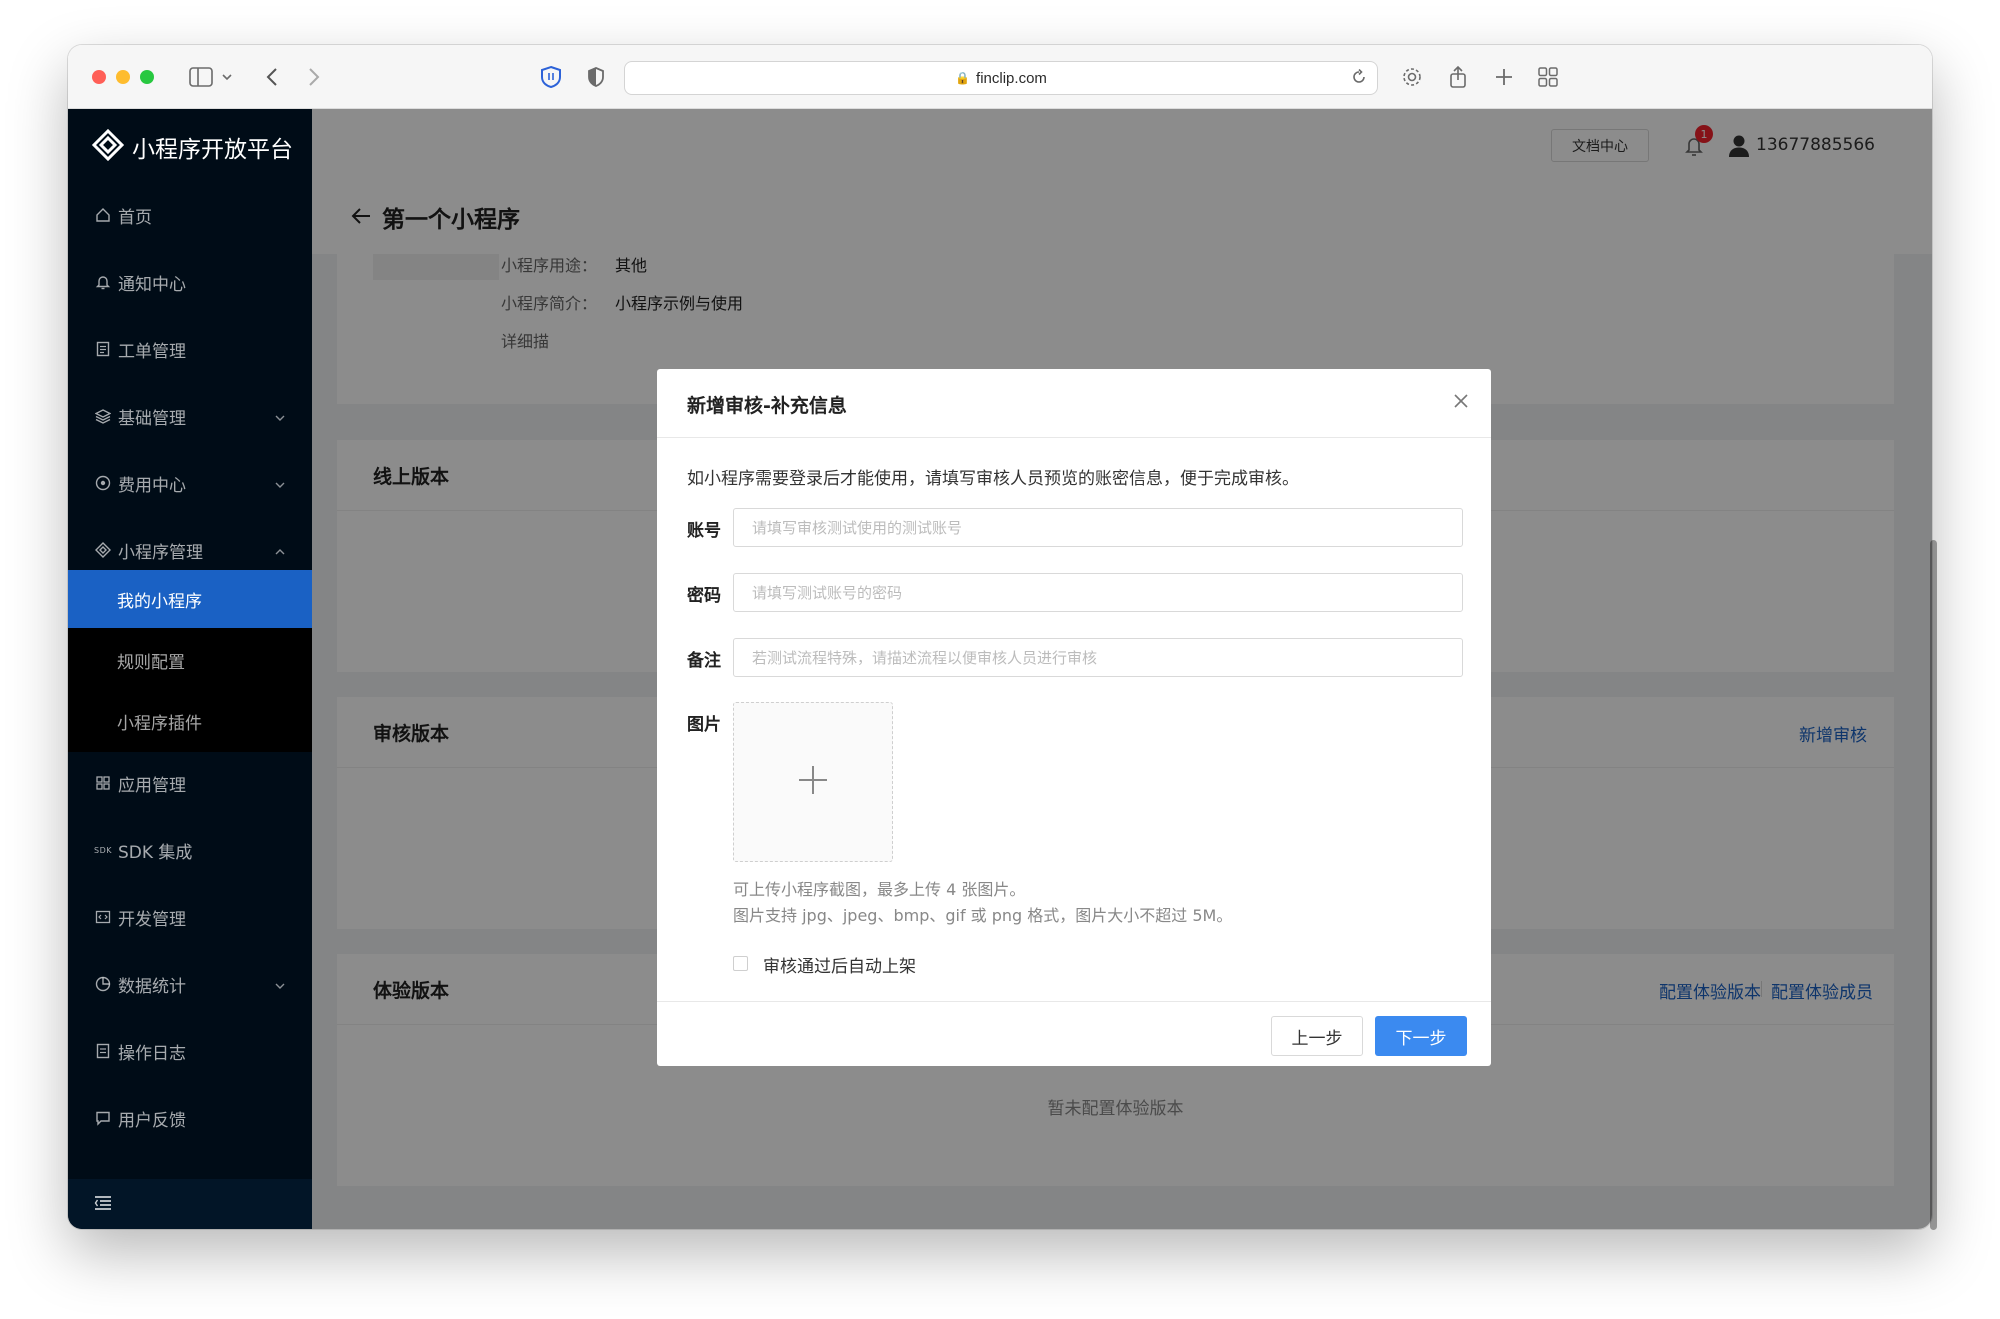 This screenshot has height=1319, width=2000. What do you see at coordinates (155, 852) in the screenshot?
I see `sidebar-item-label: SDK 集成` at bounding box center [155, 852].